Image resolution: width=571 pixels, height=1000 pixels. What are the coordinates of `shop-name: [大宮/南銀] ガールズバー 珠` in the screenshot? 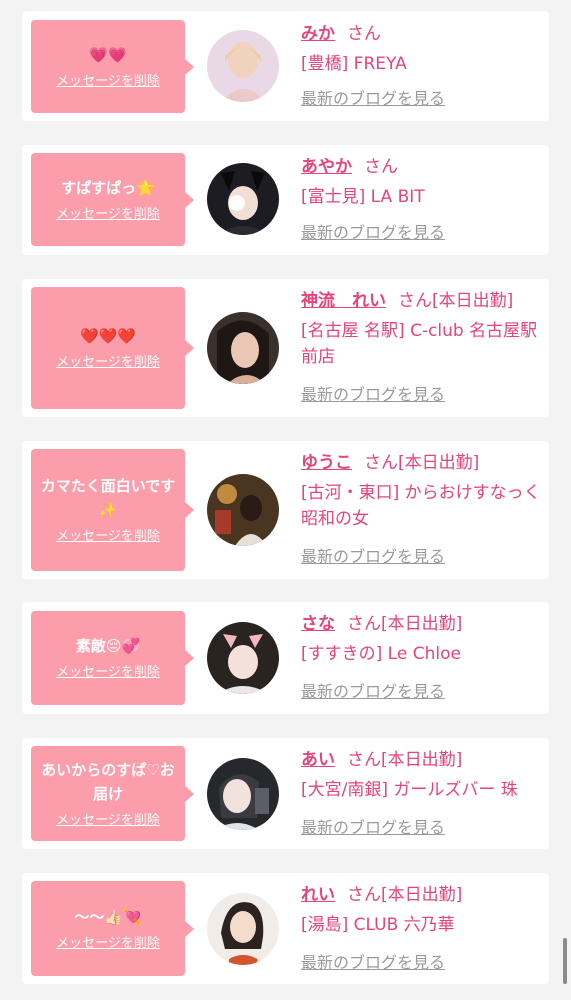 It's located at (409, 790).